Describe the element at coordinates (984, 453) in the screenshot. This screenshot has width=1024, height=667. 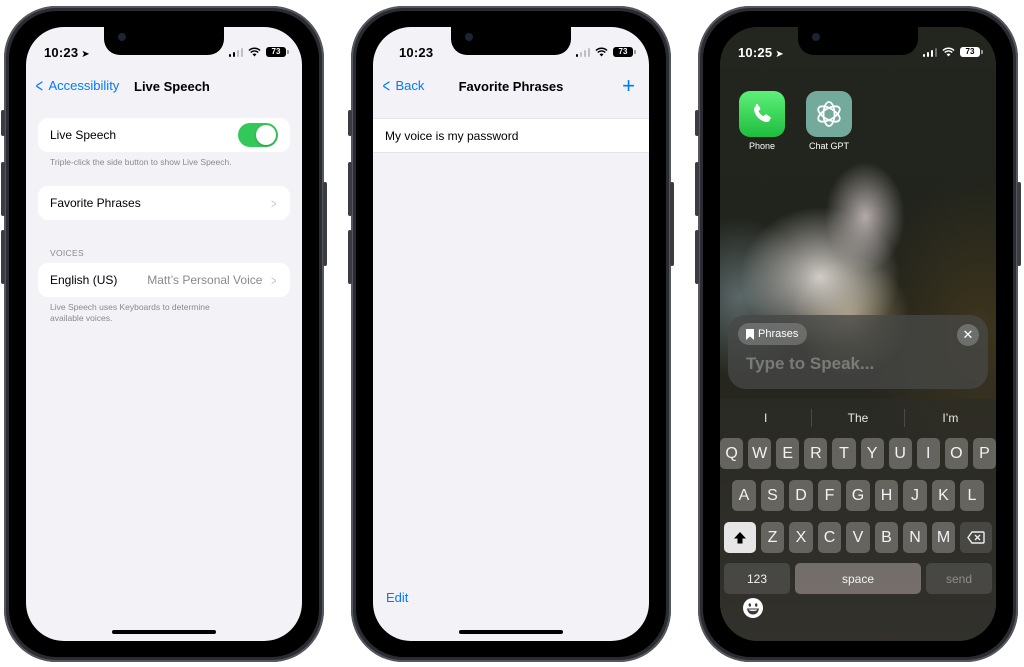
I see `key: P` at that location.